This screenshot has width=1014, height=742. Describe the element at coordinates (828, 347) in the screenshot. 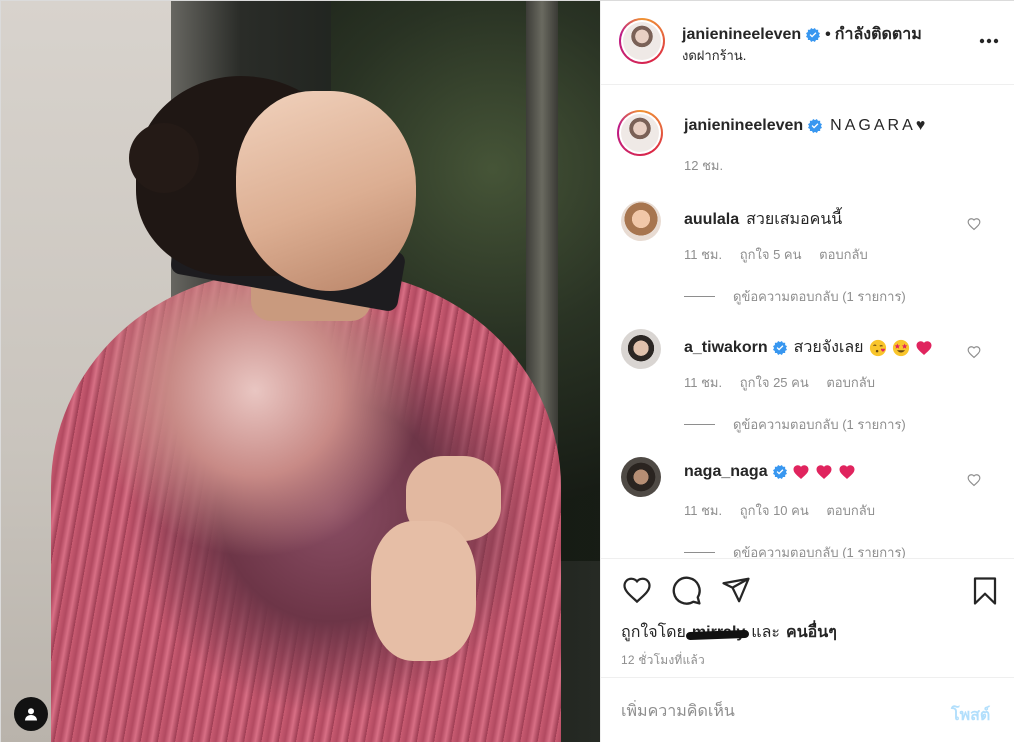

I see `comment-text: สวยจังเลย` at that location.